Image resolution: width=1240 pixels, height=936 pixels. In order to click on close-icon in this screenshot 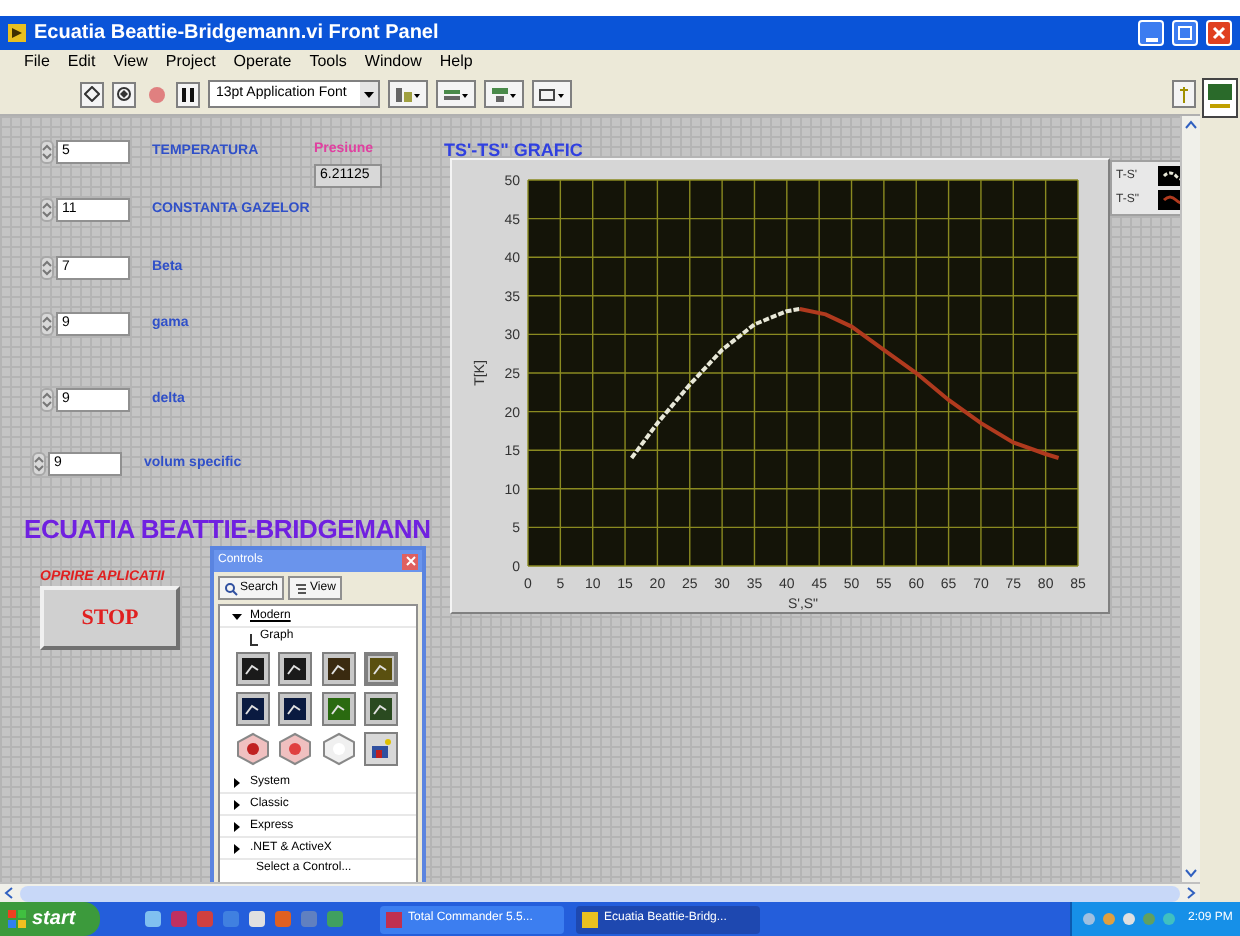, I will do `click(1219, 33)`.